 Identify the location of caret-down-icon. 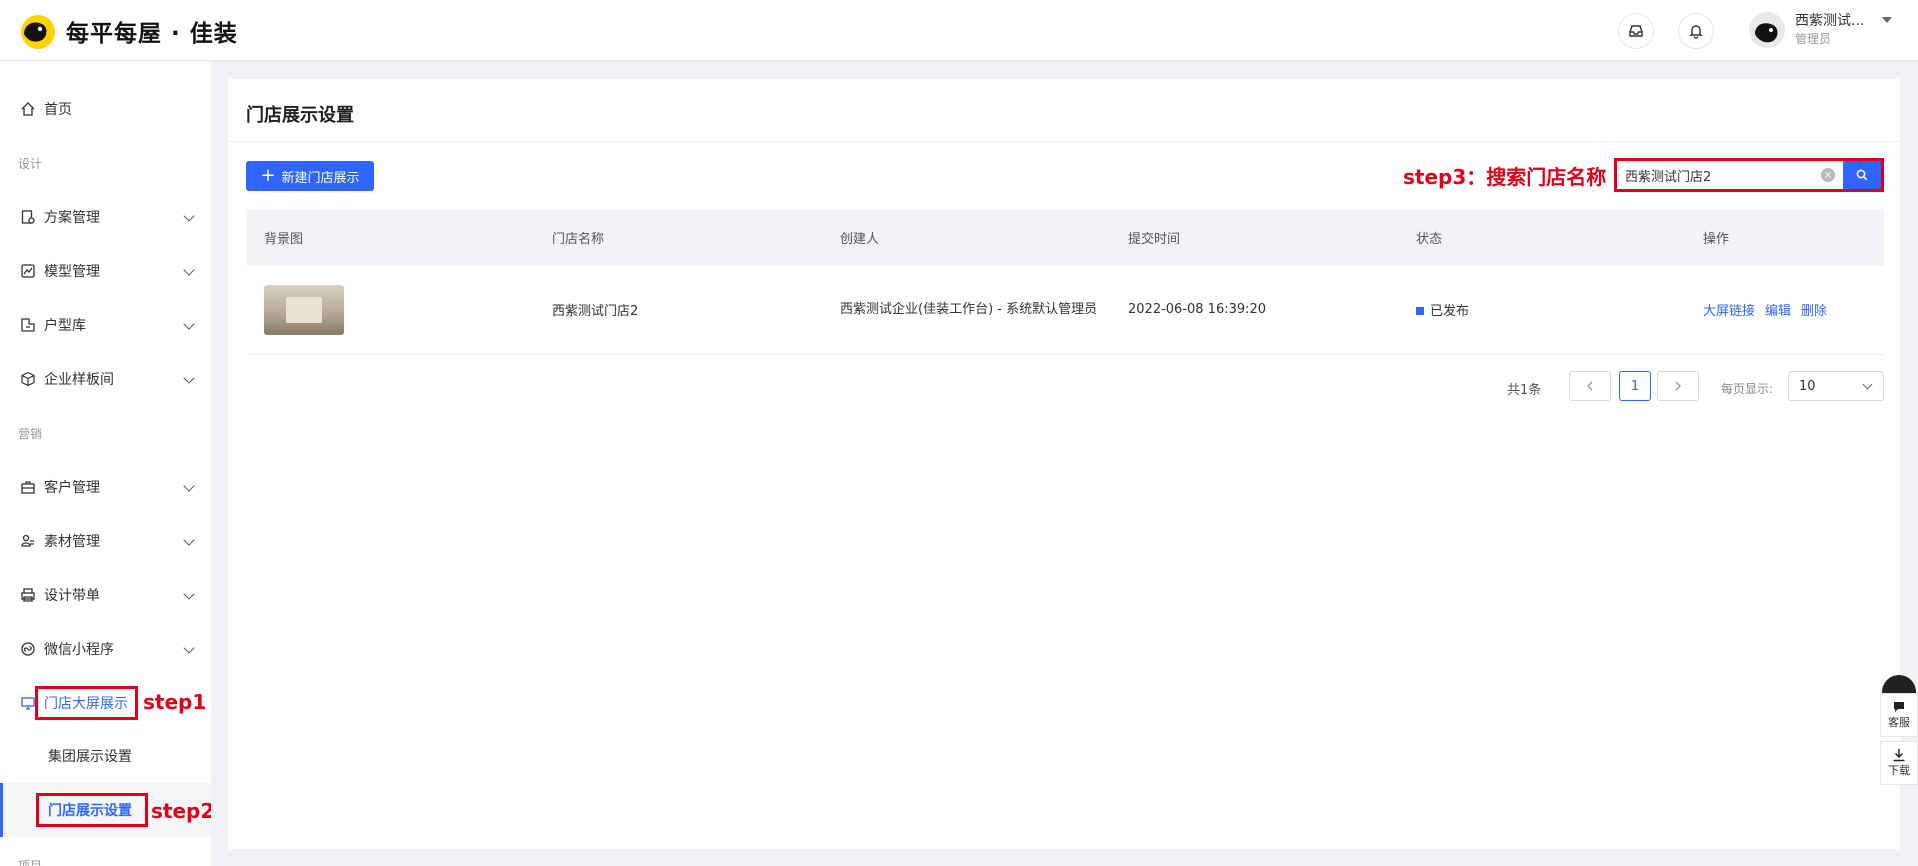
(1887, 20).